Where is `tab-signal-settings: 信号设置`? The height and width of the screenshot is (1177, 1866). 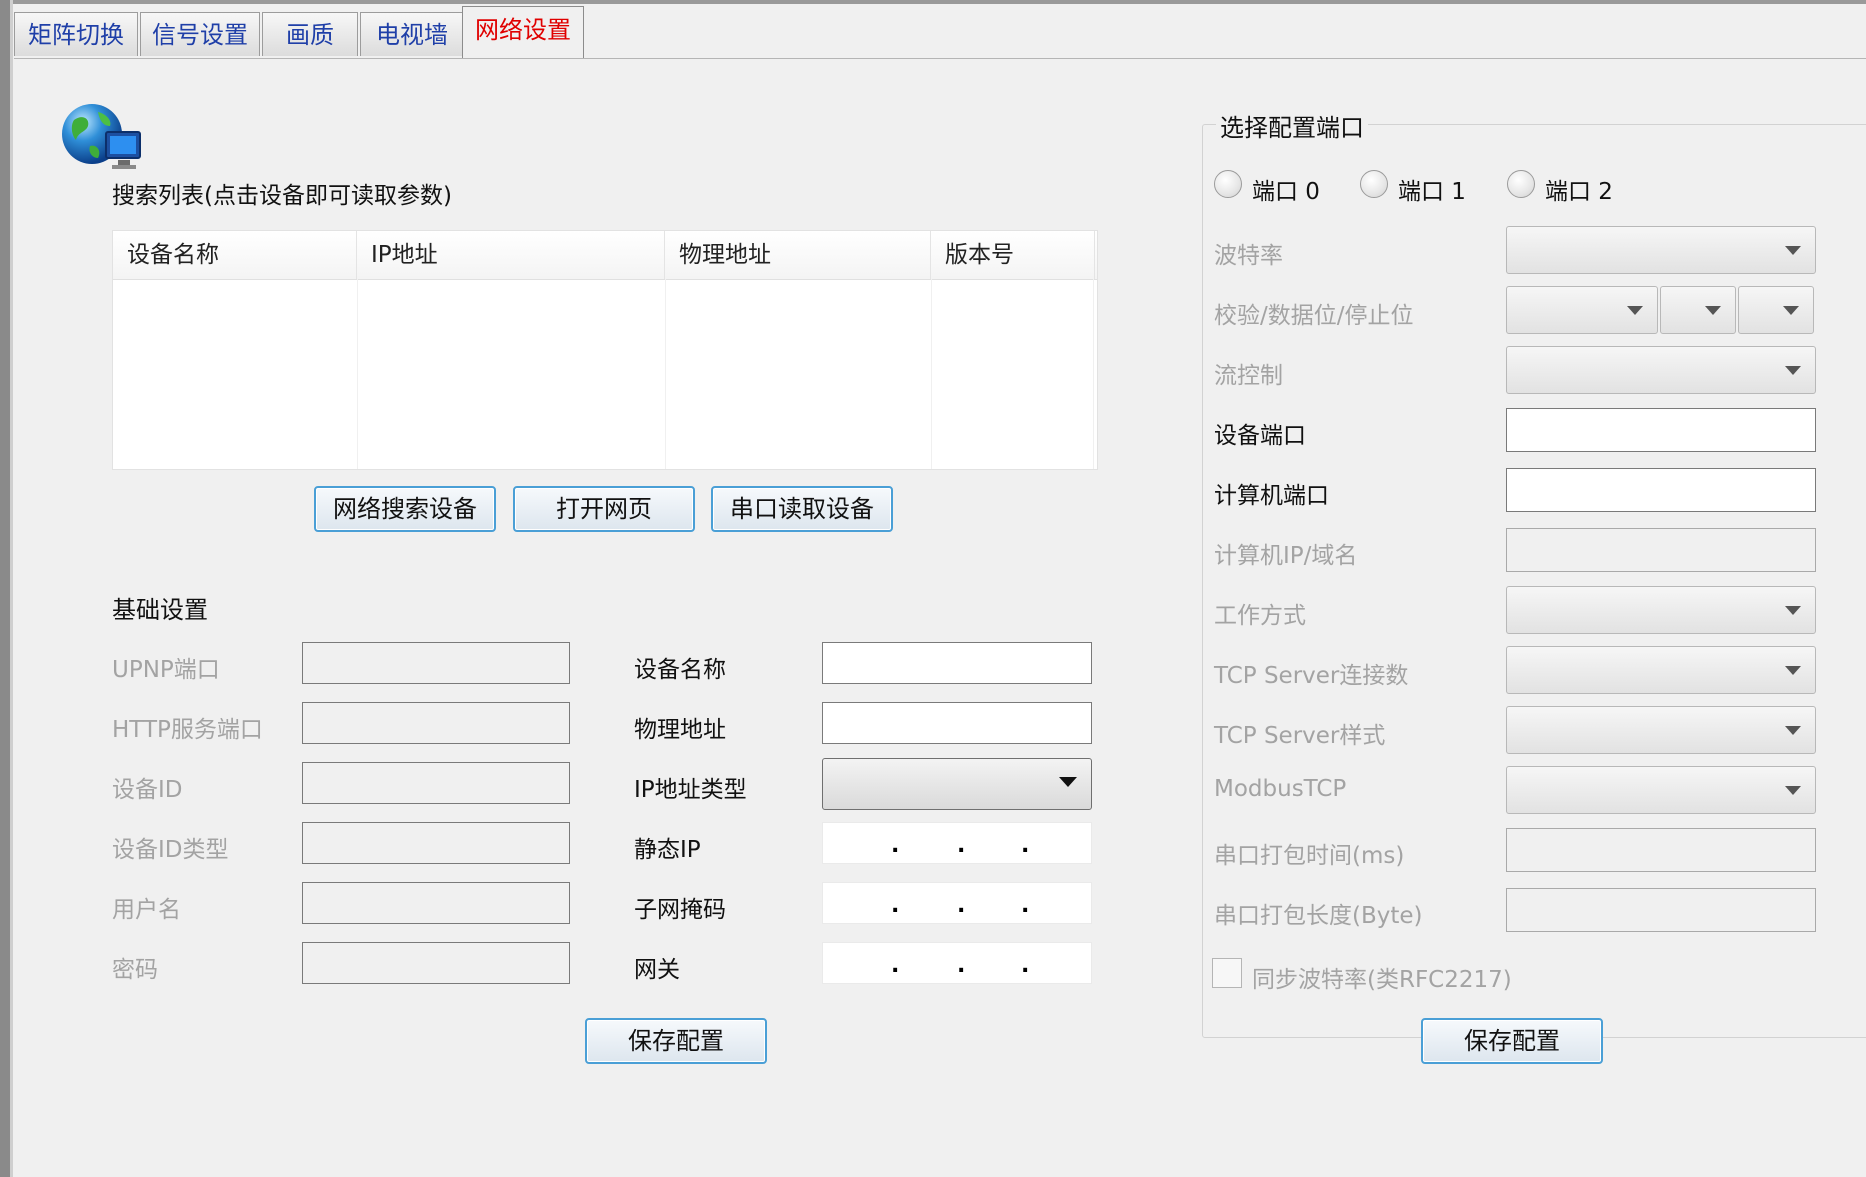 tab-signal-settings: 信号设置 is located at coordinates (200, 34).